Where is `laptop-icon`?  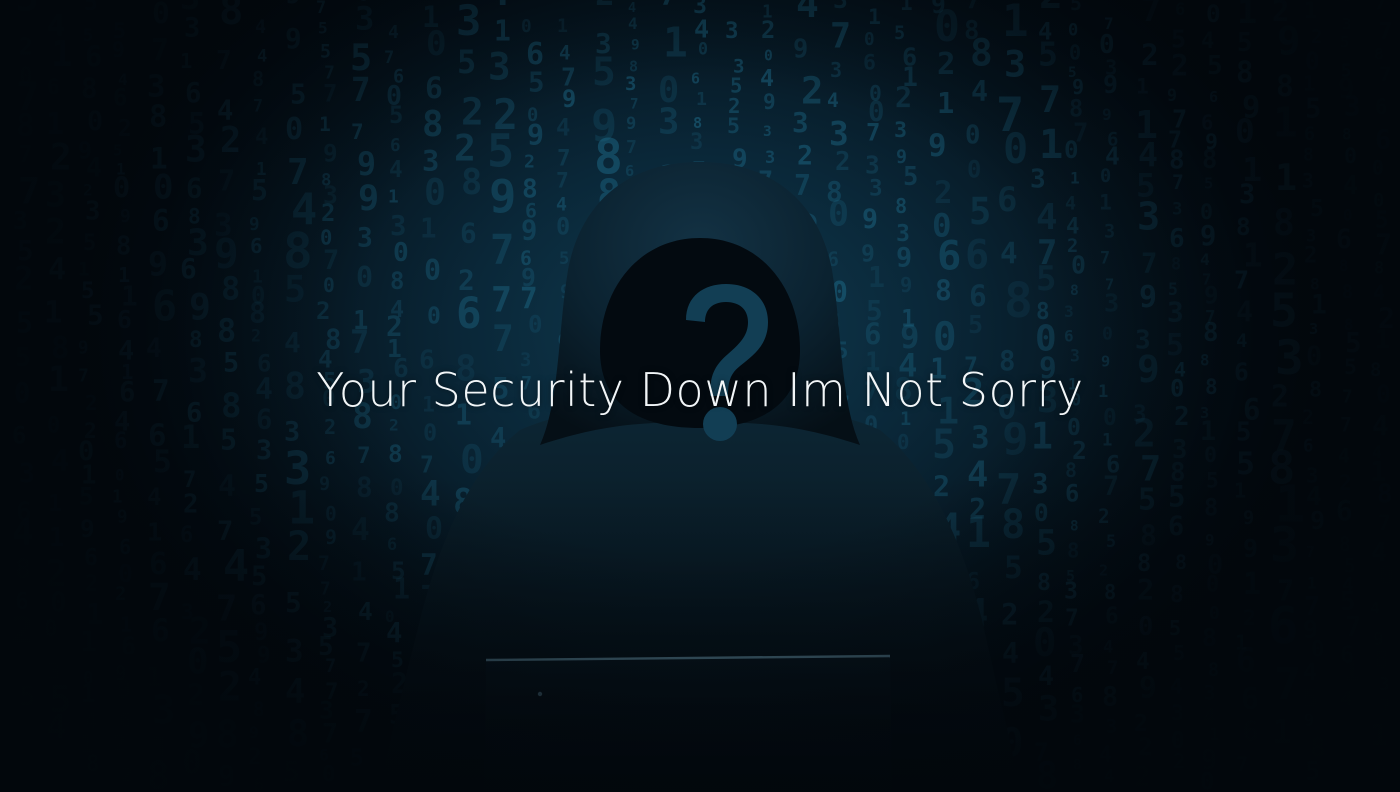 laptop-icon is located at coordinates (688, 723).